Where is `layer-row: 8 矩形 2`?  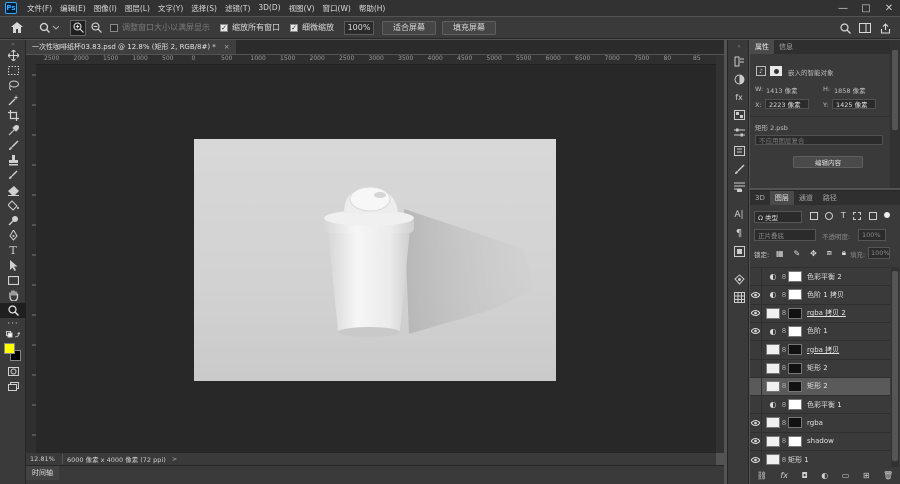
layer-row: 8 矩形 2 is located at coordinates (820, 386).